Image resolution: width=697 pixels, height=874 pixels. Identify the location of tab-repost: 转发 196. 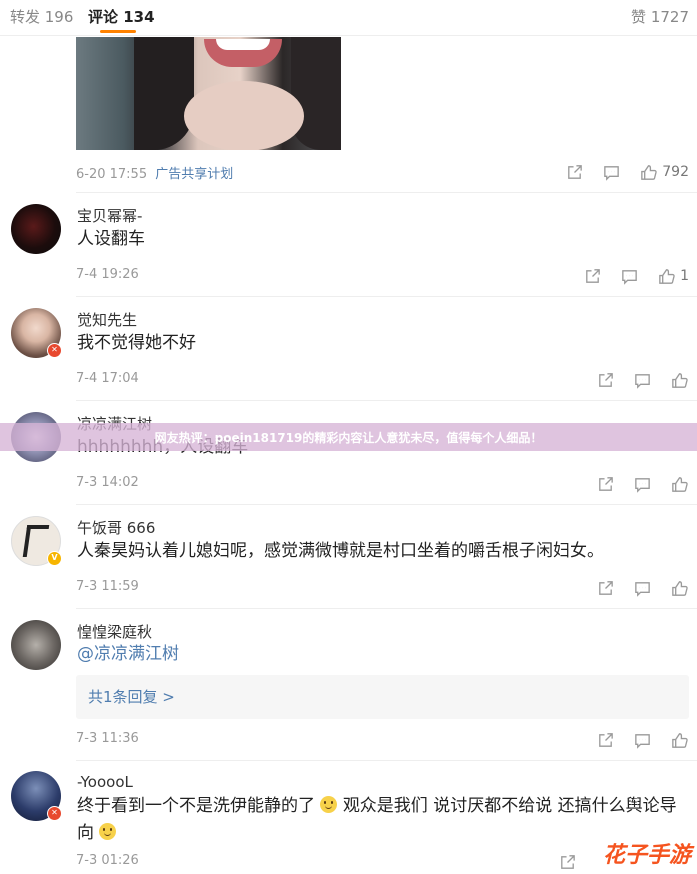
(41, 16).